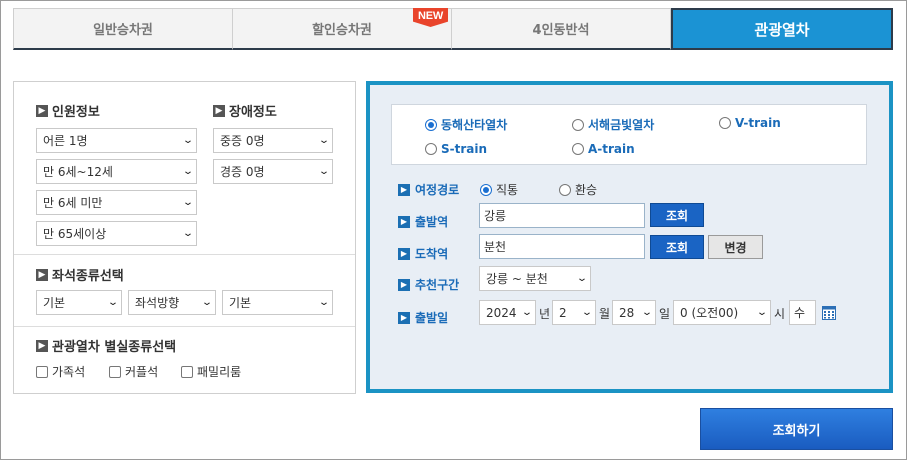 The height and width of the screenshot is (460, 907). I want to click on train-radio-s-train: S-train, so click(456, 149).